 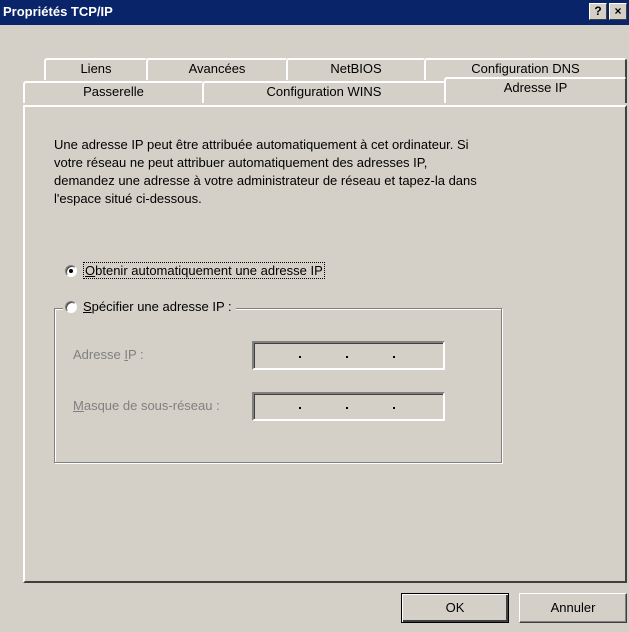 I want to click on radio-button-unchecked, so click(x=71, y=306).